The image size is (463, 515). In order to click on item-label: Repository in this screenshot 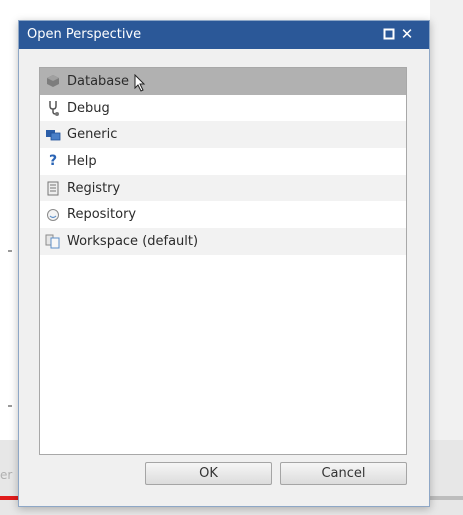, I will do `click(102, 215)`.